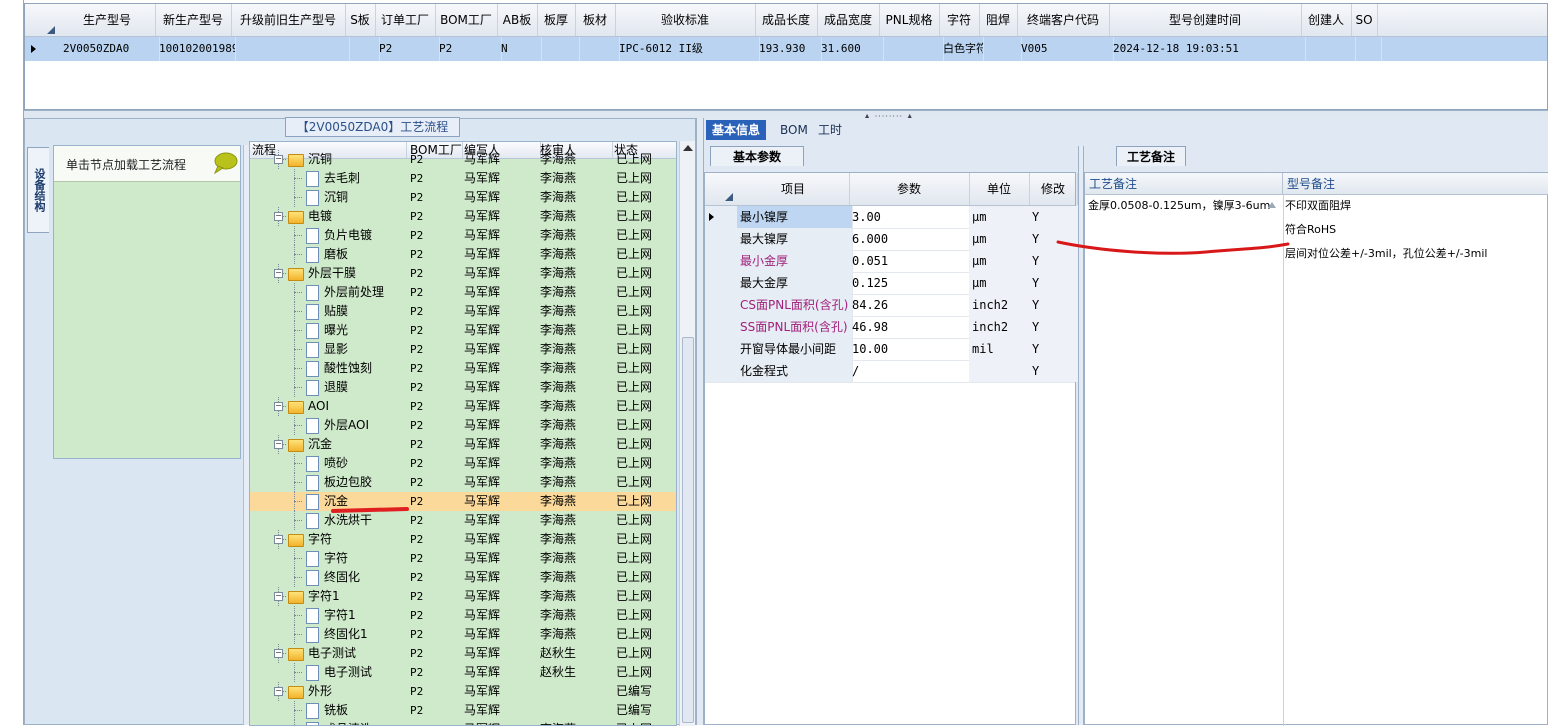 The width and height of the screenshot is (1548, 726). I want to click on tree-row: 酸性蚀刻 P2 马军辉 李海燕 已上网, so click(463, 368).